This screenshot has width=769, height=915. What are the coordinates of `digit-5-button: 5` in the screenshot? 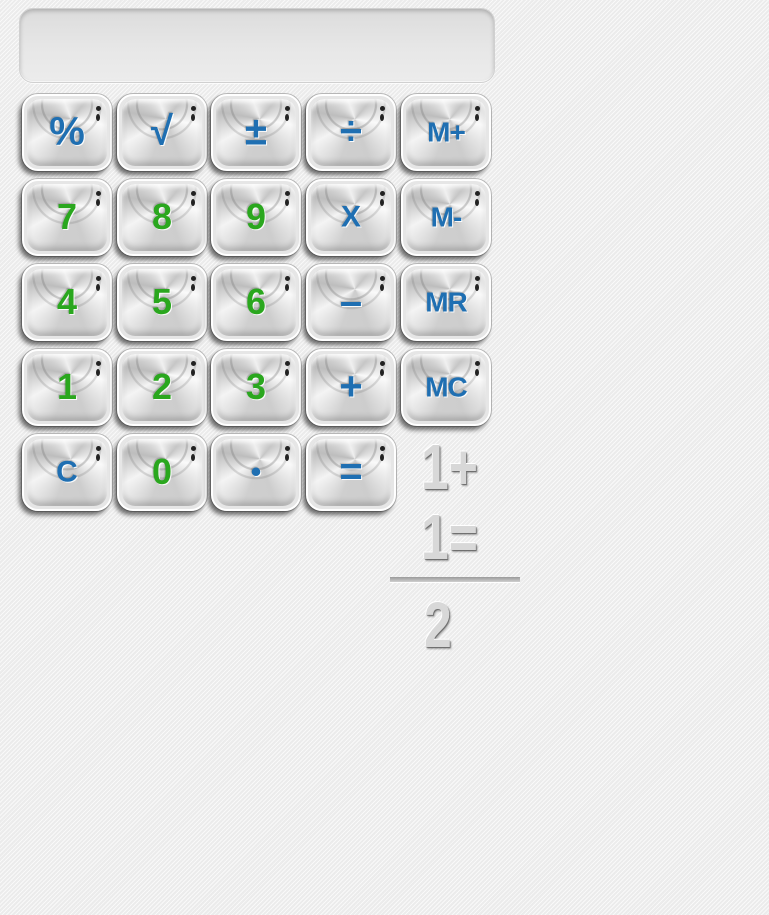 It's located at (162, 302).